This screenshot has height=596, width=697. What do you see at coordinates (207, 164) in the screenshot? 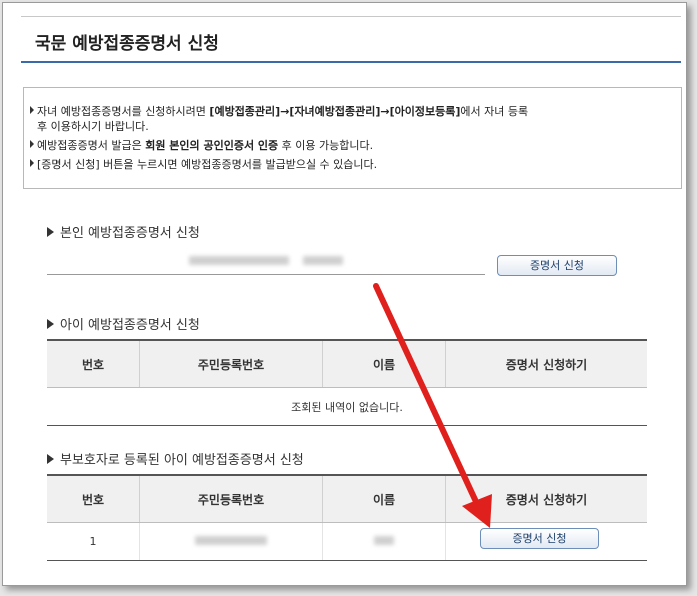
I see `notice-text: [증명서 신청] 버튼을 누르시면 예방접종증명서를 발급받으실 수 있습니다.` at bounding box center [207, 164].